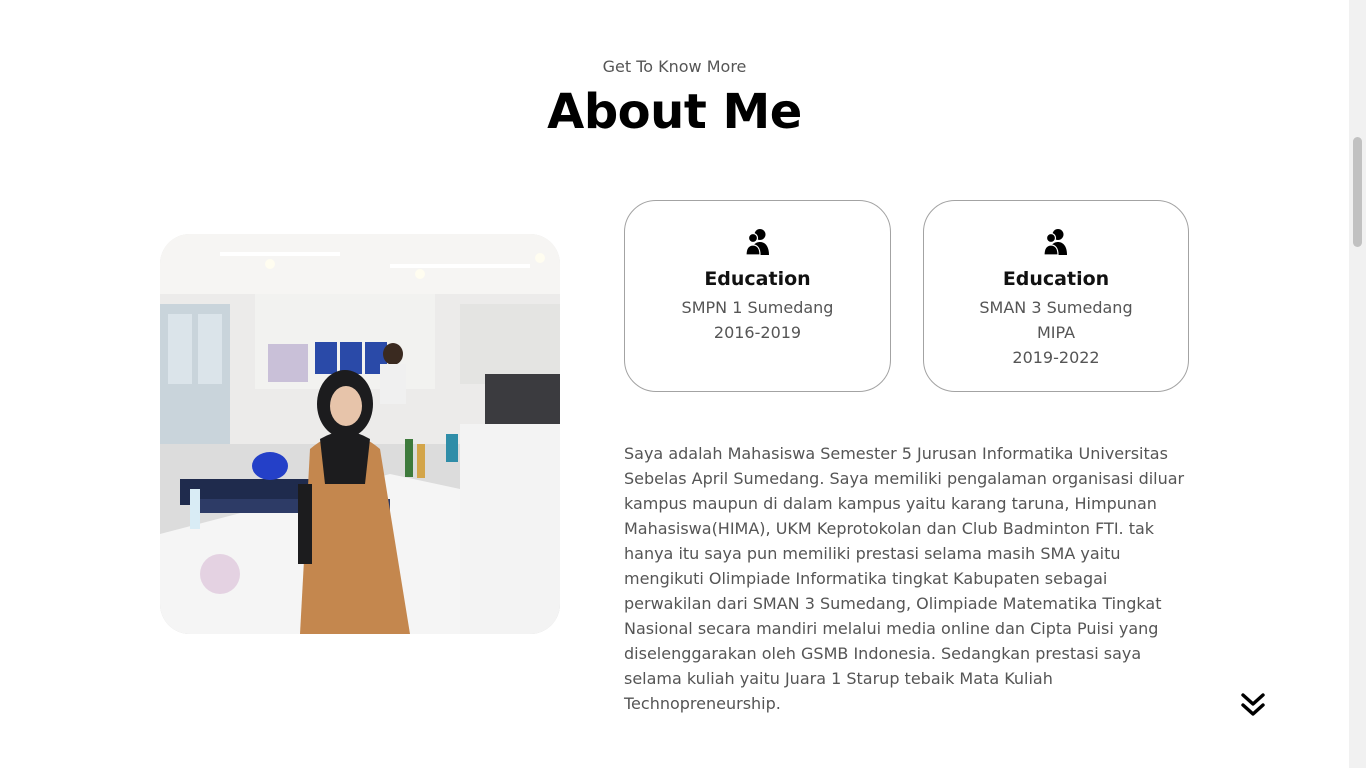  I want to click on page-scrollbar, so click(1357, 384).